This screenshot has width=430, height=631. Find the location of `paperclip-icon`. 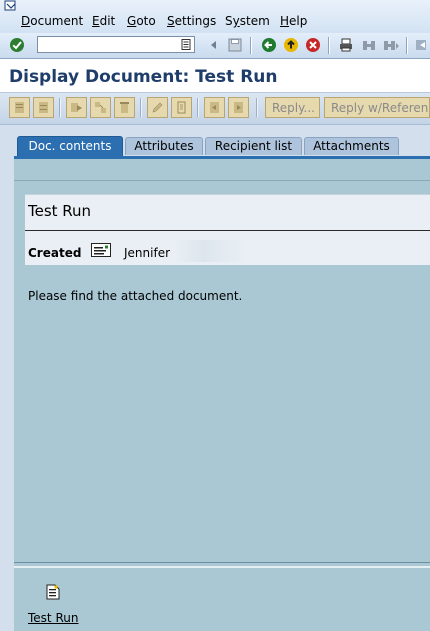

paperclip-icon is located at coordinates (181, 107).